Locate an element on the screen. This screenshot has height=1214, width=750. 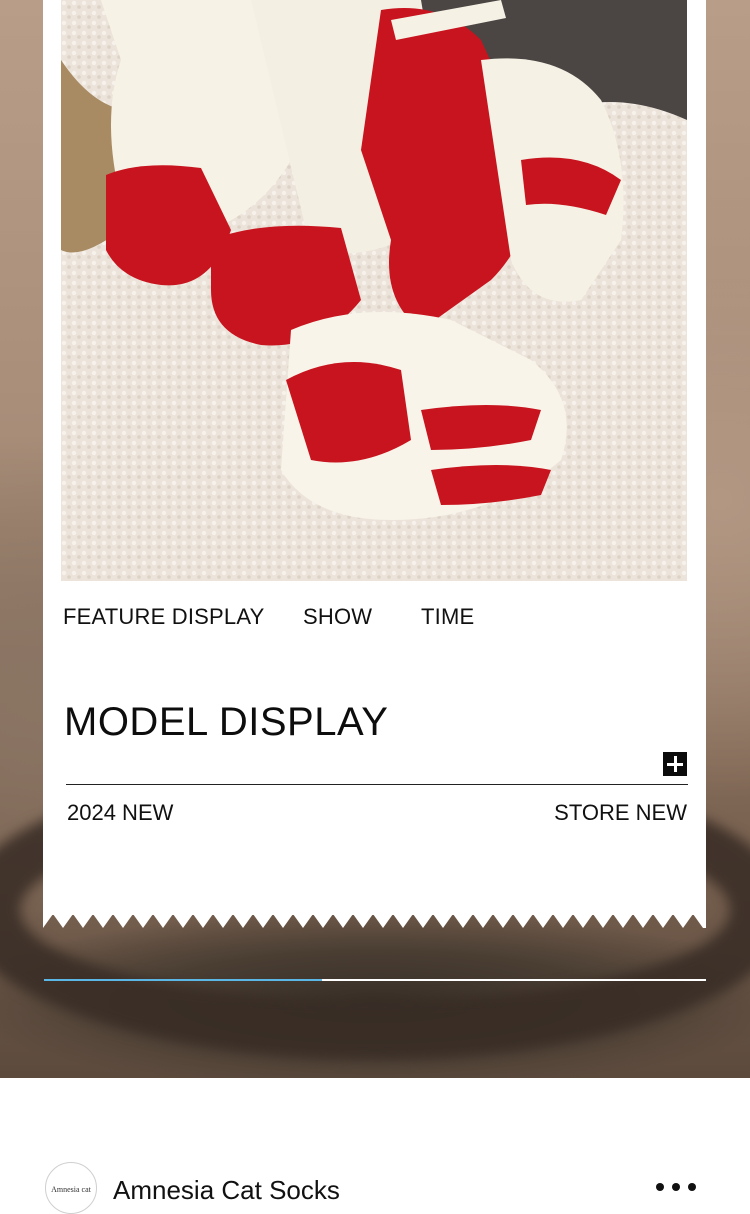
show-label: SHOW is located at coordinates (337, 617).